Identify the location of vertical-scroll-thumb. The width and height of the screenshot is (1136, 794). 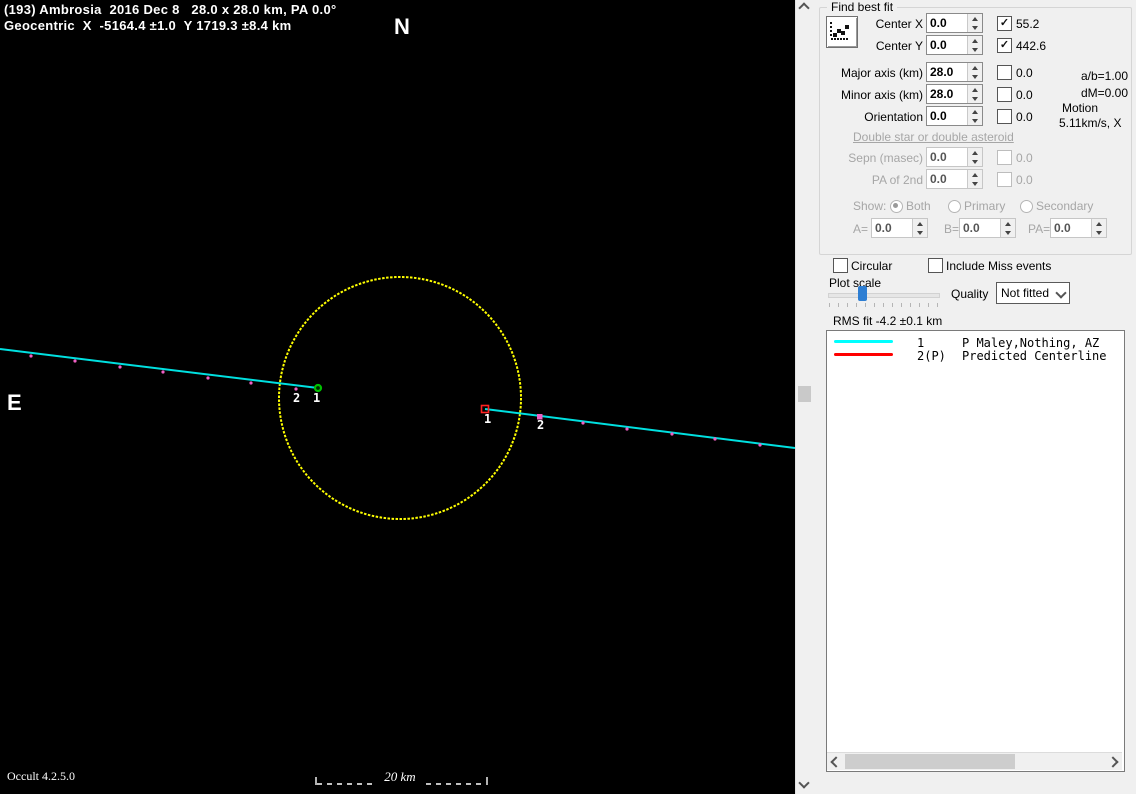
(804, 394).